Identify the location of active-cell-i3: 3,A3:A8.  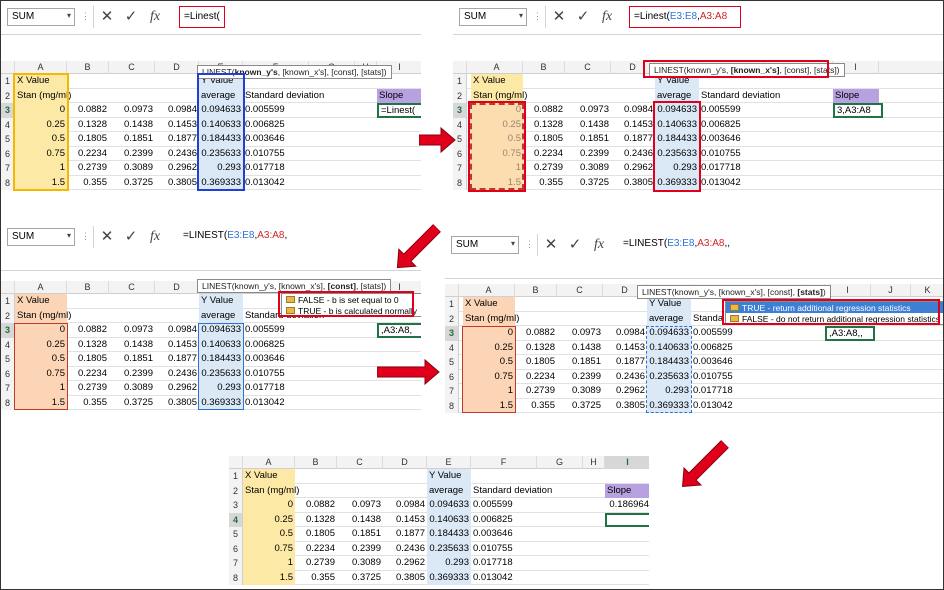
(858, 110).